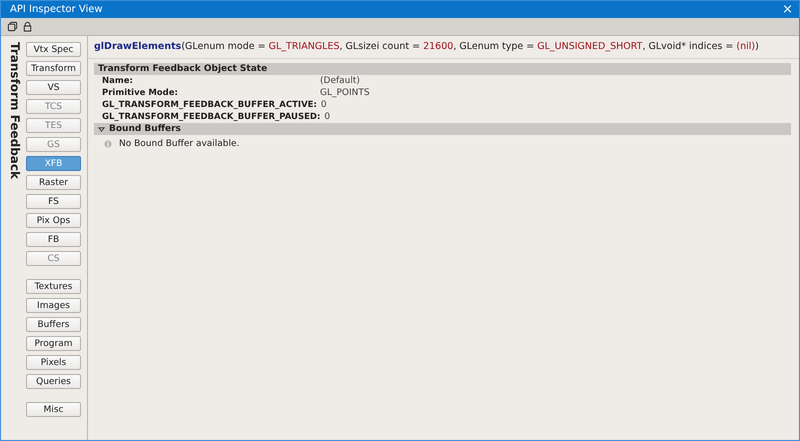 This screenshot has height=441, width=800. Describe the element at coordinates (56, 9) in the screenshot. I see `window-title: API Inspector View` at that location.